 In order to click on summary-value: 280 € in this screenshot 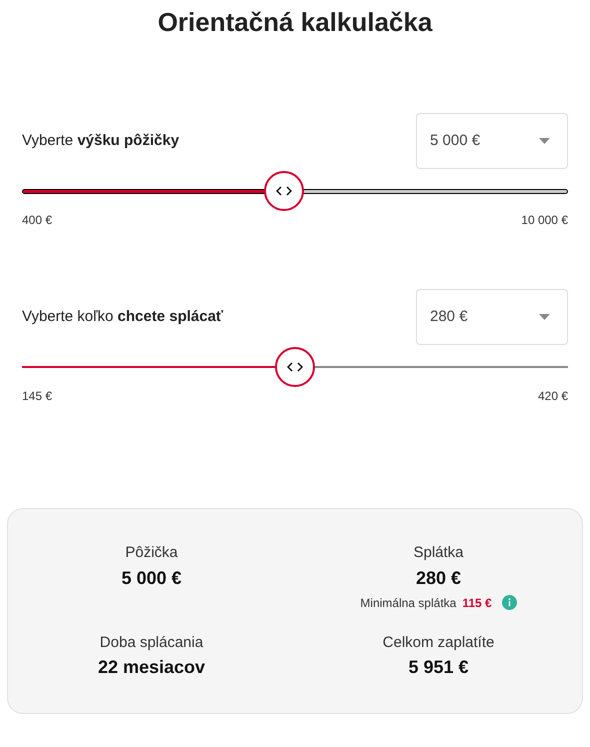, I will do `click(439, 578)`.